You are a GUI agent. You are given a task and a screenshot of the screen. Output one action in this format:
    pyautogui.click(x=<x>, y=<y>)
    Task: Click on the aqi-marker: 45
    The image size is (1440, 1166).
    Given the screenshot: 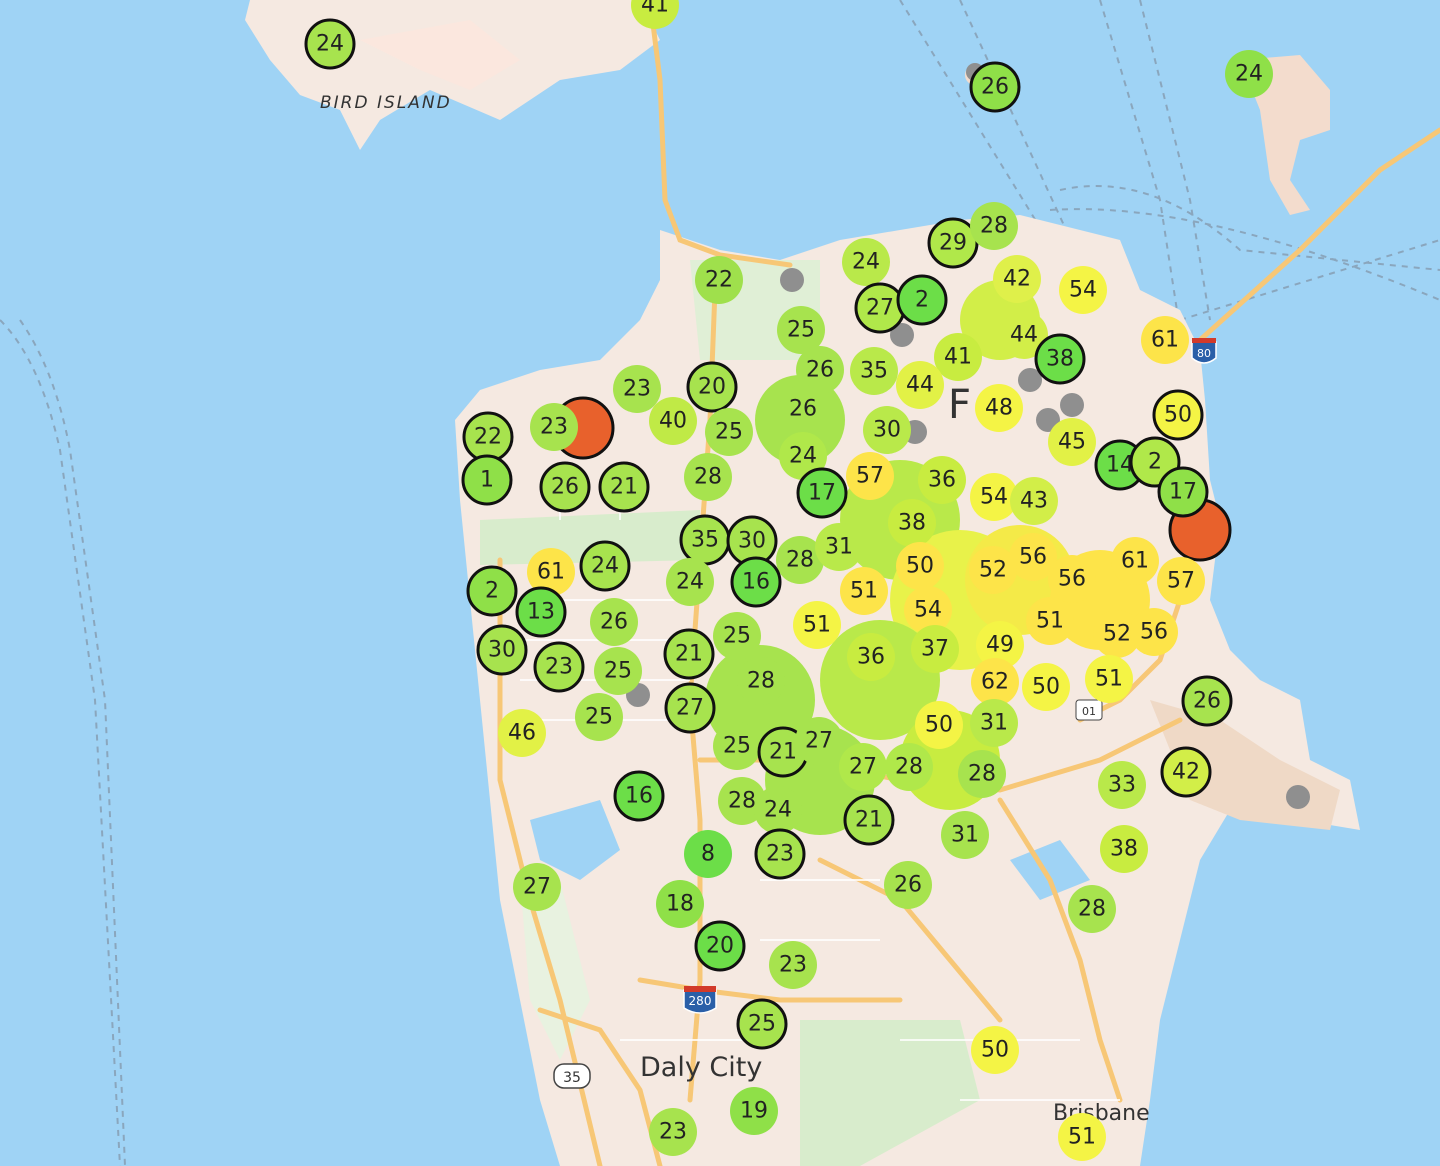 What is the action you would take?
    pyautogui.click(x=1072, y=442)
    